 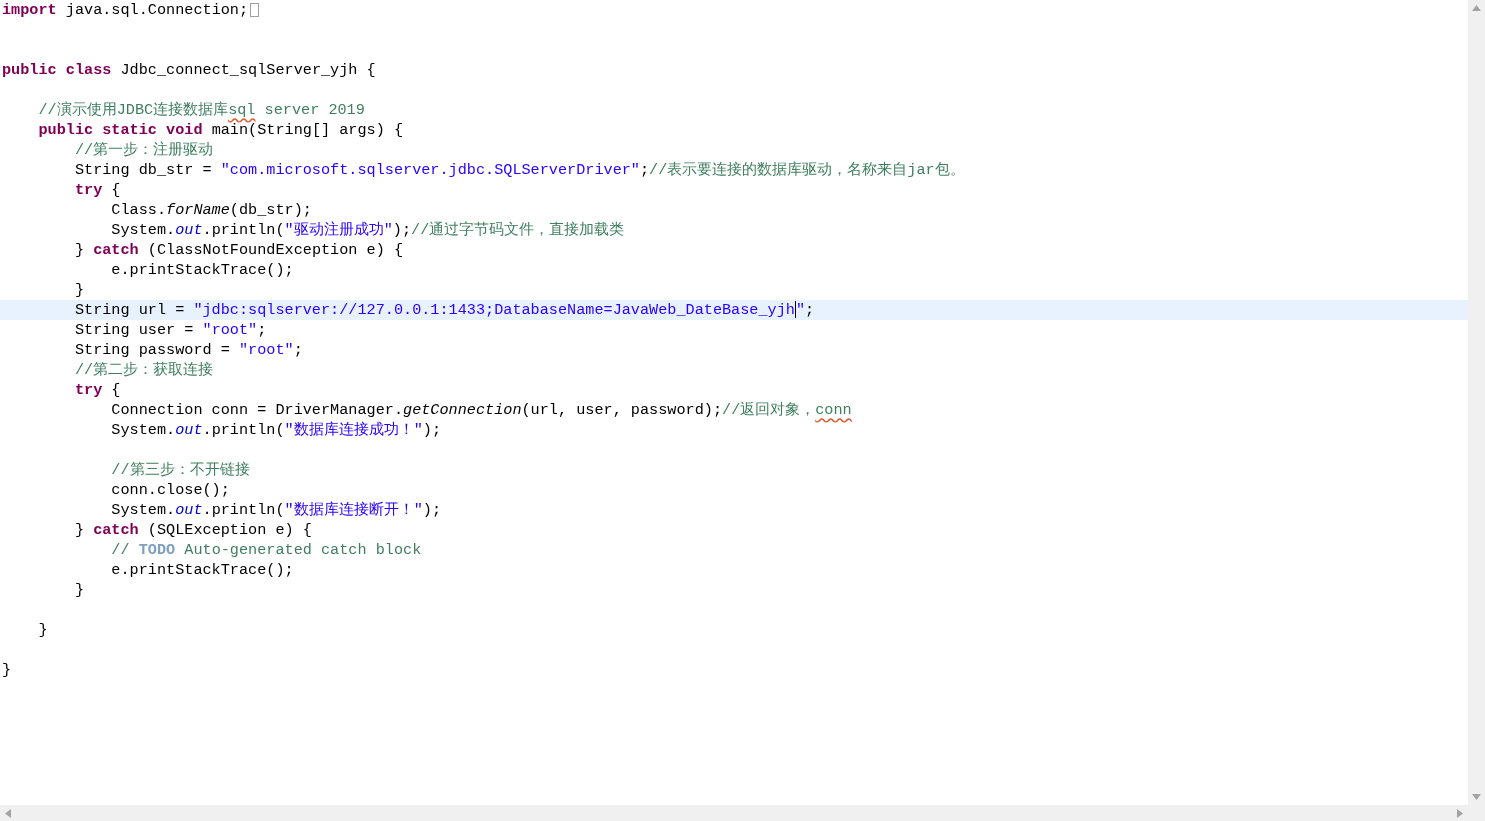 What do you see at coordinates (144, 370) in the screenshot?
I see `code-line: //第二步：获取连接` at bounding box center [144, 370].